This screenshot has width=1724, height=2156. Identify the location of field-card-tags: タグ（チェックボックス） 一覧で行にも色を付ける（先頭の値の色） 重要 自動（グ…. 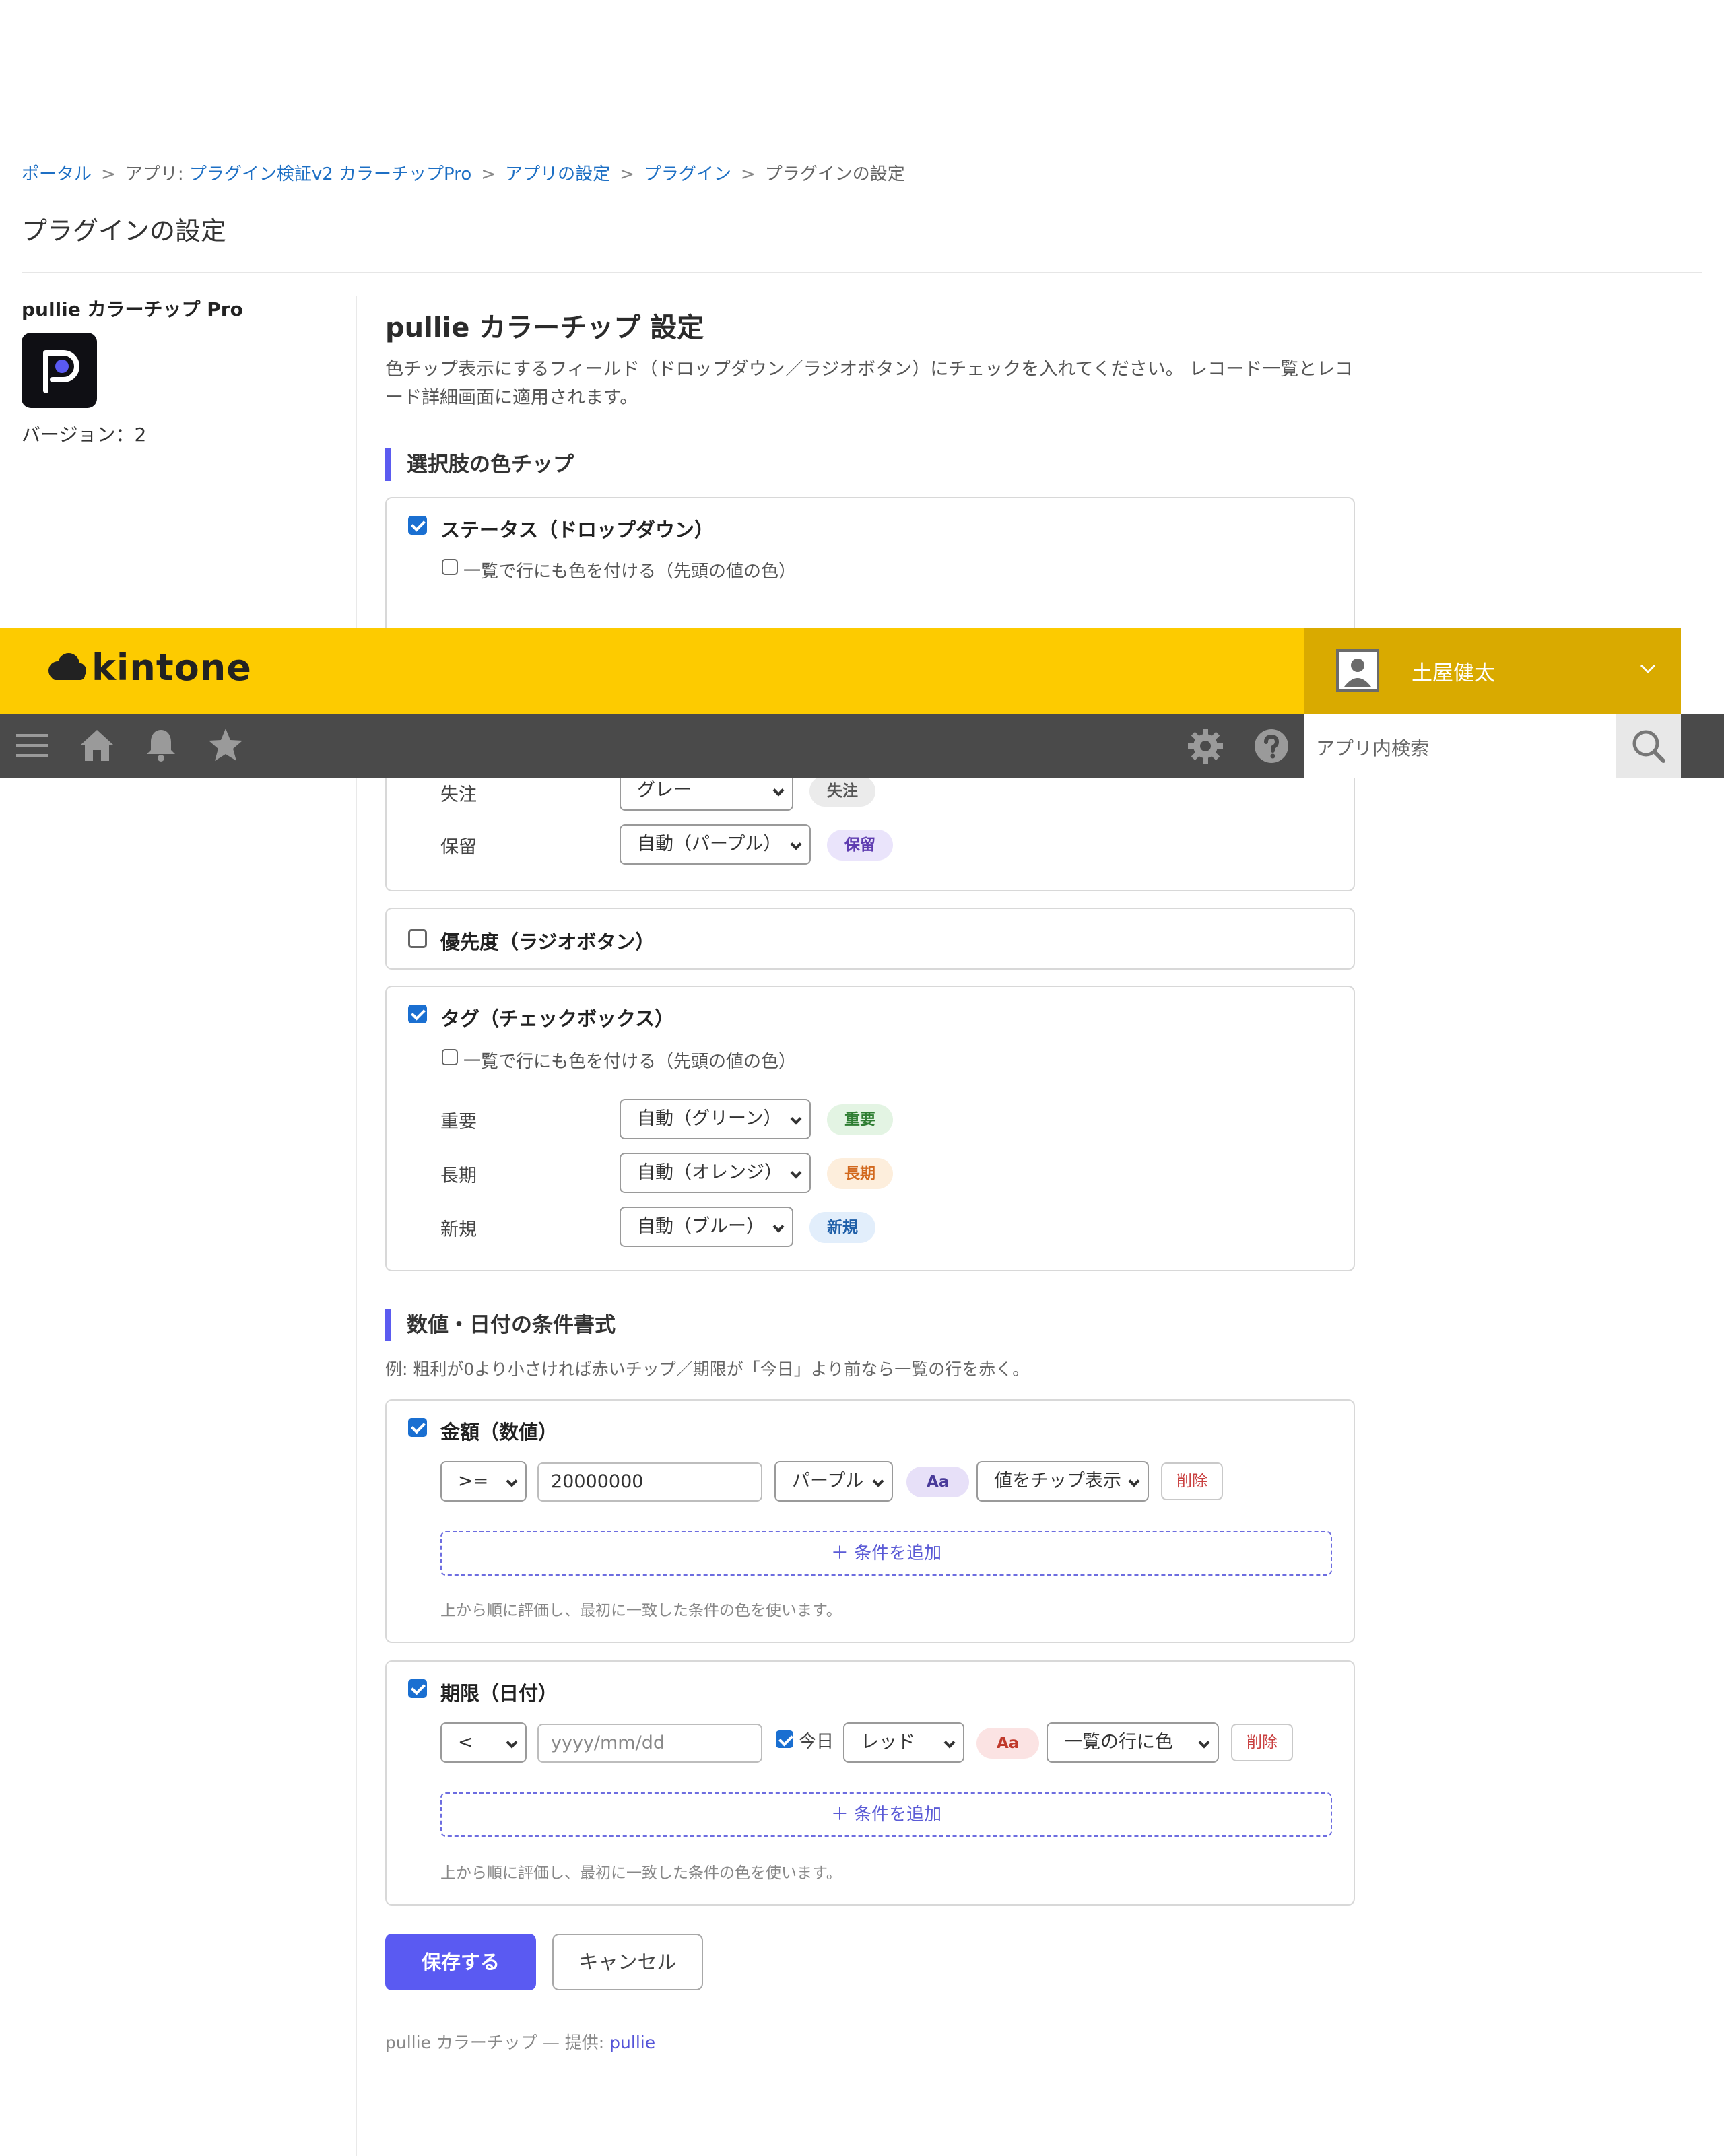
(870, 1128).